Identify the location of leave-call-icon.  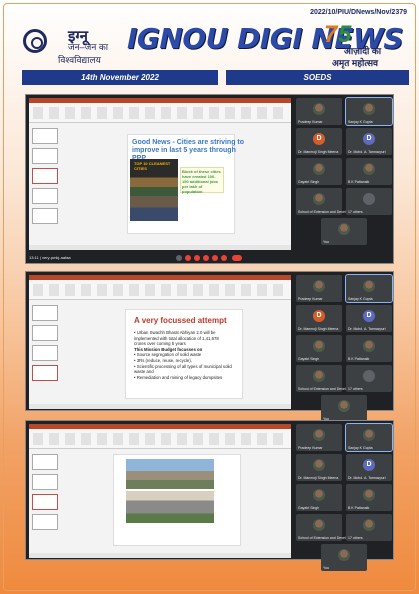
(237, 258).